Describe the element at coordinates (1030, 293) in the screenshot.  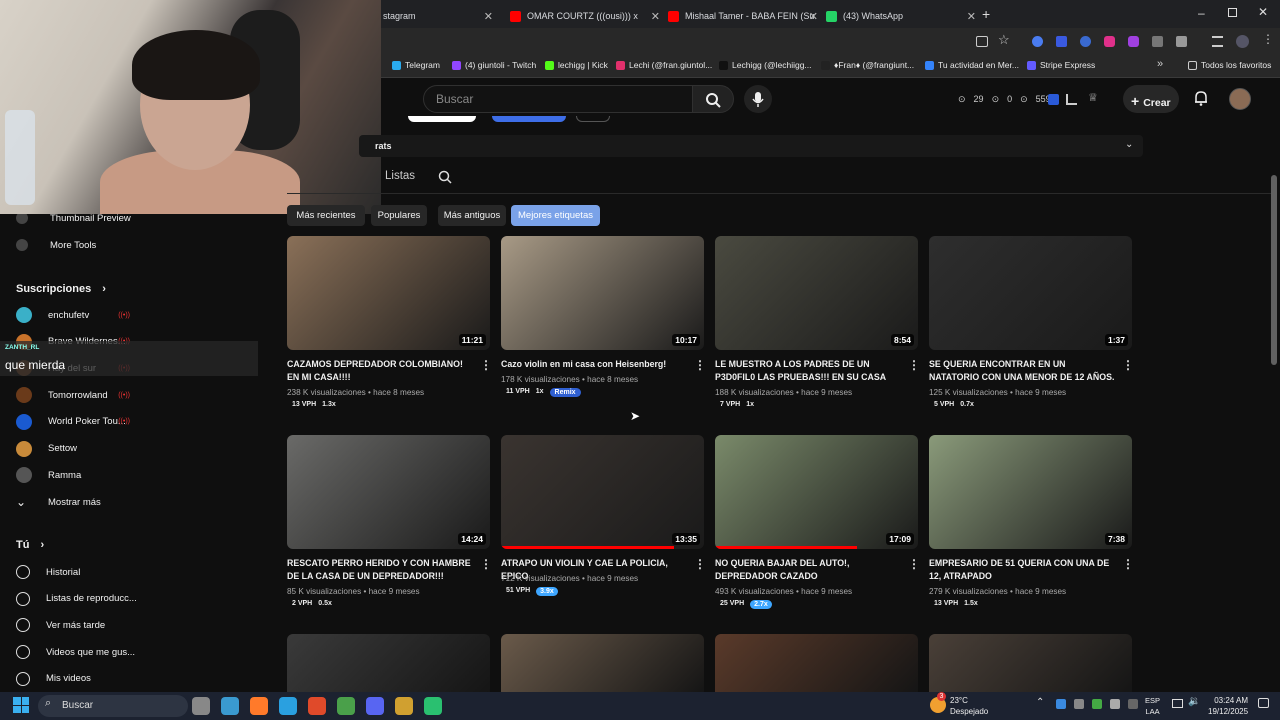
I see `video-thumbnail: 1:37` at that location.